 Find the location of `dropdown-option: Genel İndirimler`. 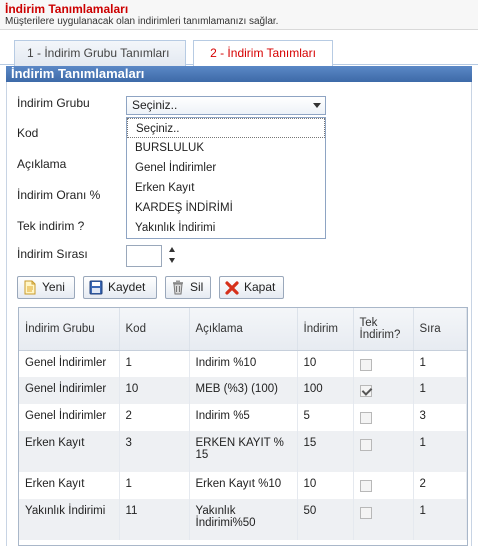

dropdown-option: Genel İndirimler is located at coordinates (226, 168).